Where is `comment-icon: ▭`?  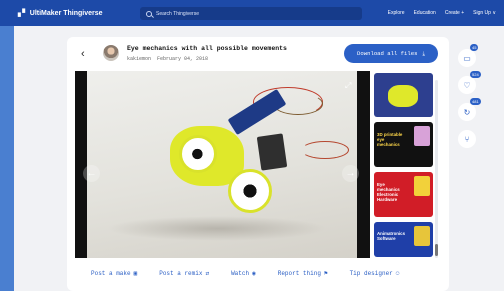
comment-icon: ▭ is located at coordinates (467, 58).